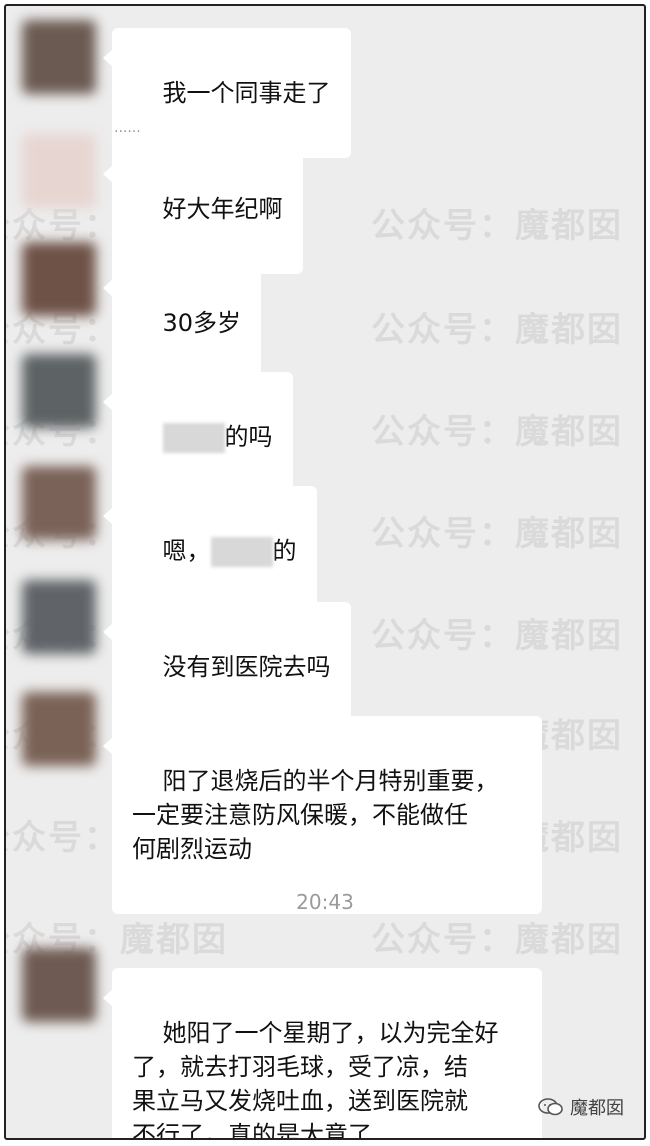 The height and width of the screenshot is (1146, 650). I want to click on message-text: 没有到医院去吗, so click(246, 667).